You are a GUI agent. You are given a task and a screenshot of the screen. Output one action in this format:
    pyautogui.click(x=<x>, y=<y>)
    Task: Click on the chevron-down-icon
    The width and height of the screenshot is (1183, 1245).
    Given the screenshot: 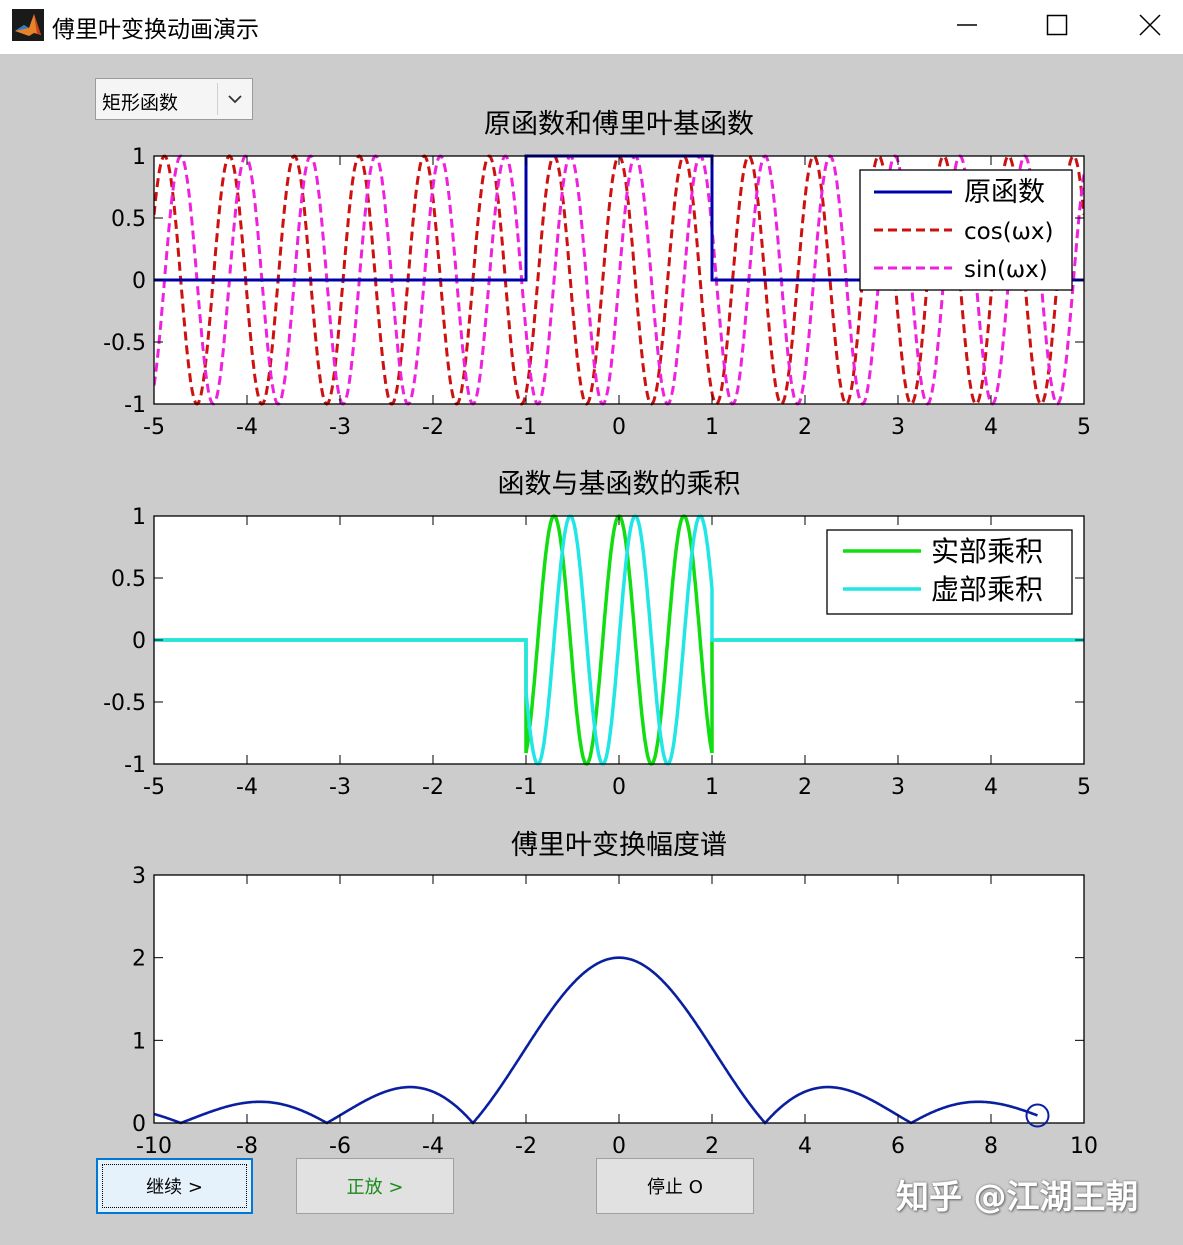 What is the action you would take?
    pyautogui.click(x=235, y=99)
    